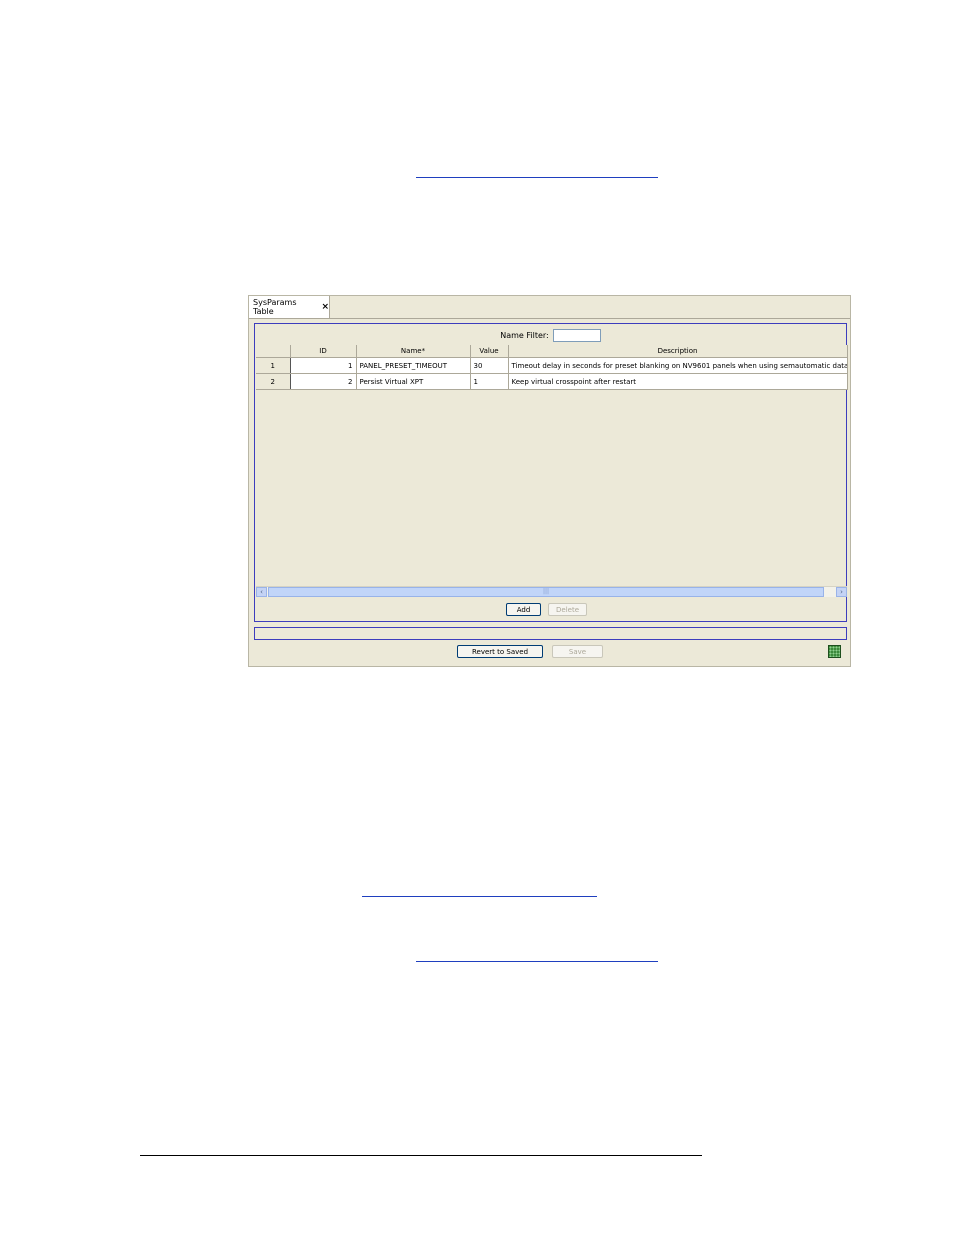  I want to click on delete-button: Delete, so click(567, 609).